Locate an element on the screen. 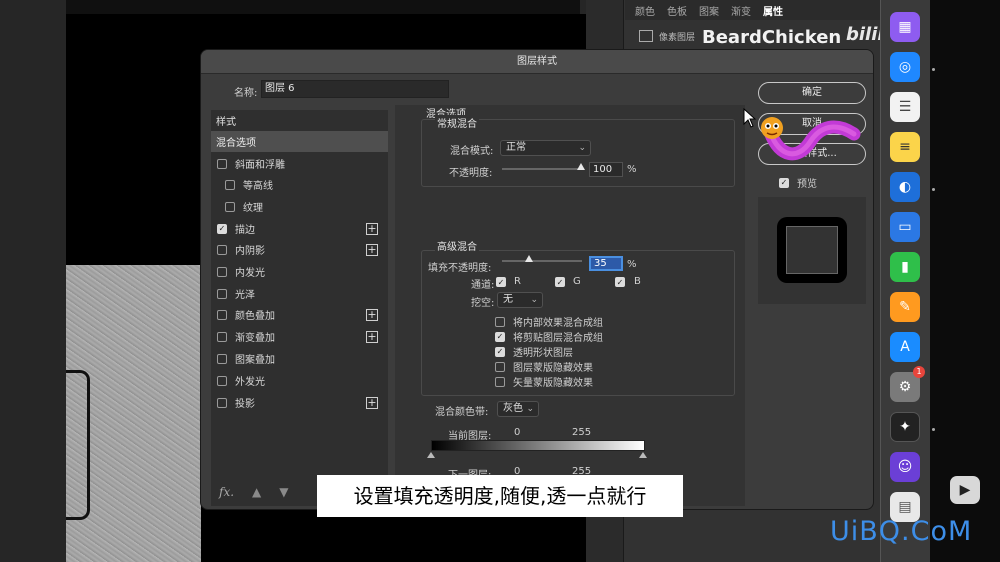 The width and height of the screenshot is (1000, 562). style-inner-glow: 内发光 is located at coordinates (299, 271).